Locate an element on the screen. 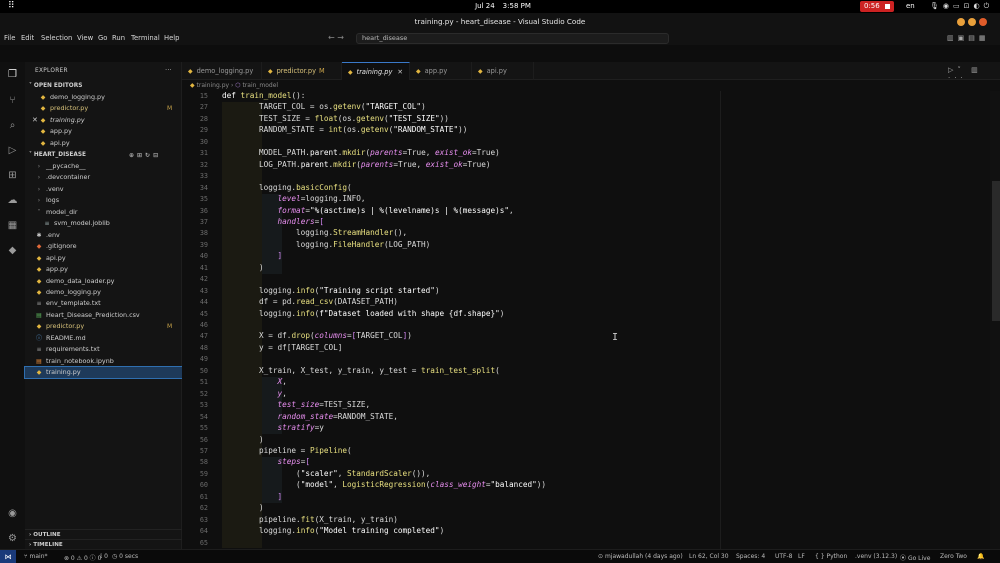 Image resolution: width=1000 pixels, height=563 pixels. nav-arrows: ← → is located at coordinates (336, 37).